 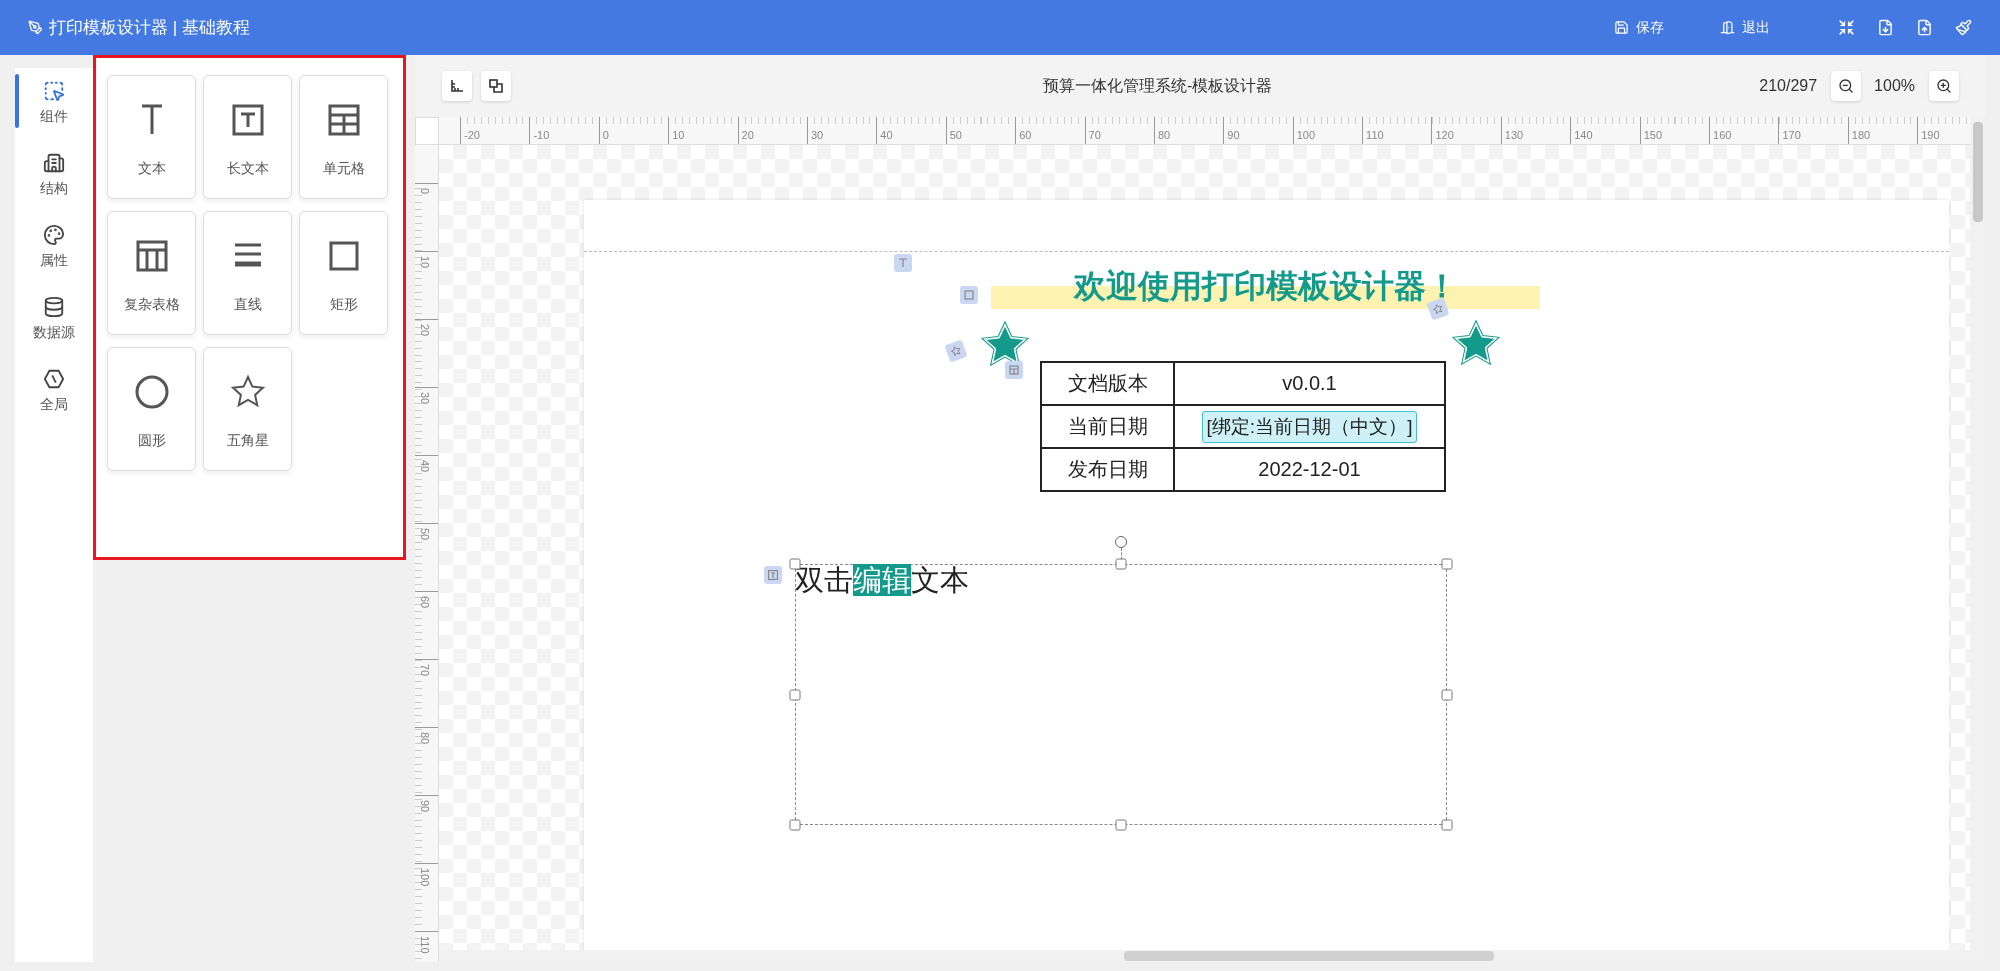 I want to click on nav-label: 组件, so click(x=54, y=117).